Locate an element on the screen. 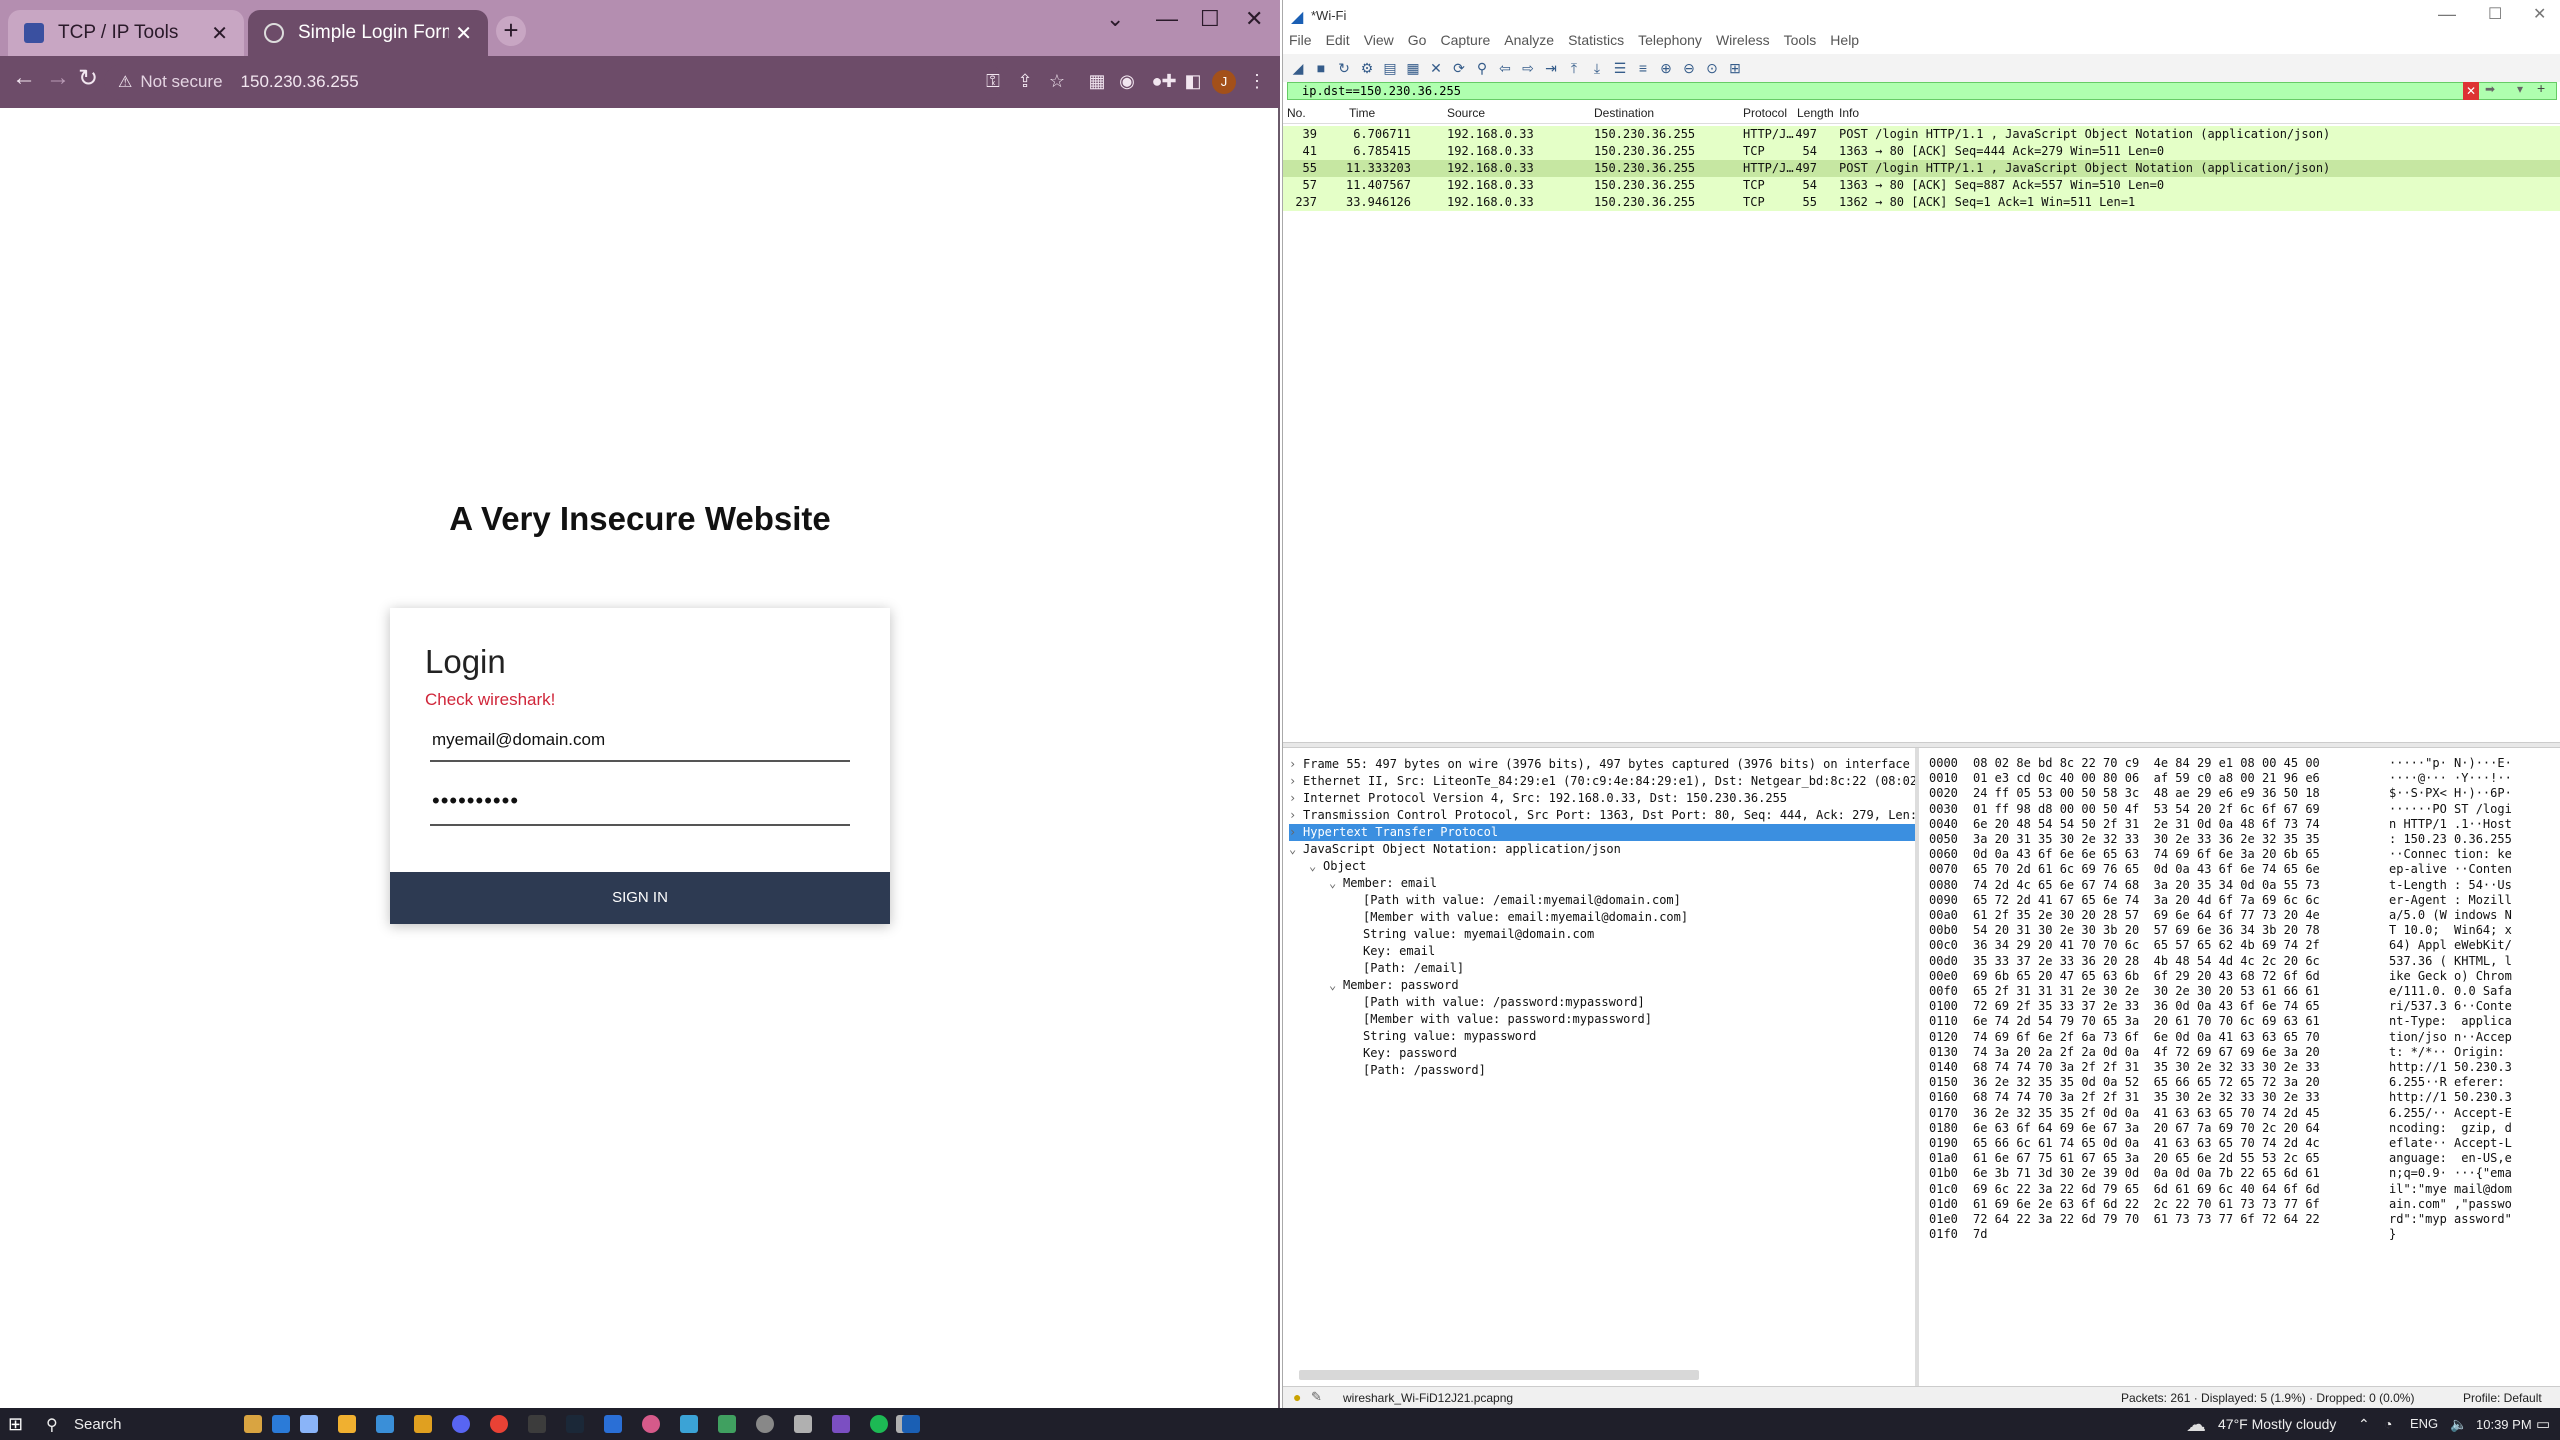 The image size is (2560, 1440). search-icon: ⚲ is located at coordinates (52, 1425).